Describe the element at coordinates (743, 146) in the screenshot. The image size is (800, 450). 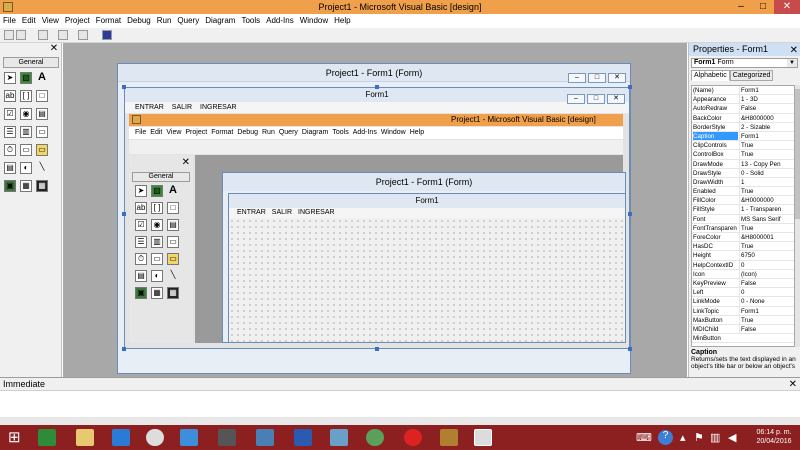
I see `property-row: ClipControls True` at that location.